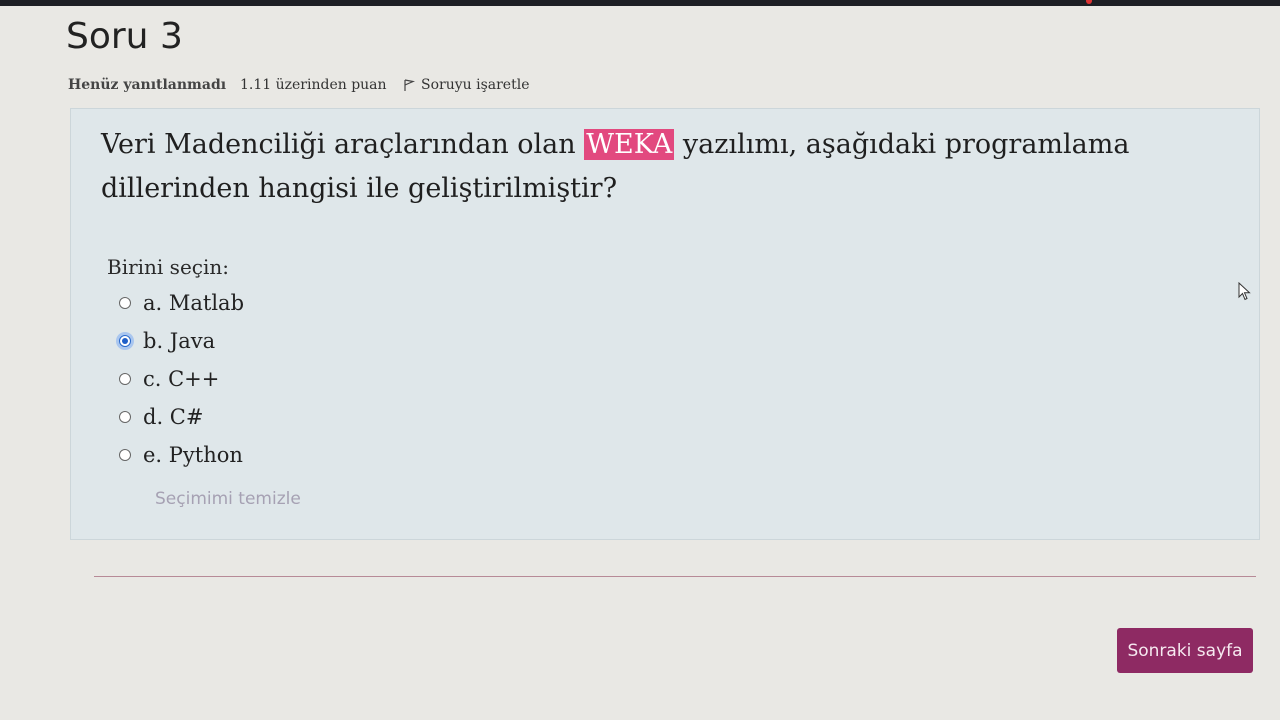 The image size is (1280, 720). Describe the element at coordinates (1244, 291) in the screenshot. I see `mouse-cursor-icon` at that location.